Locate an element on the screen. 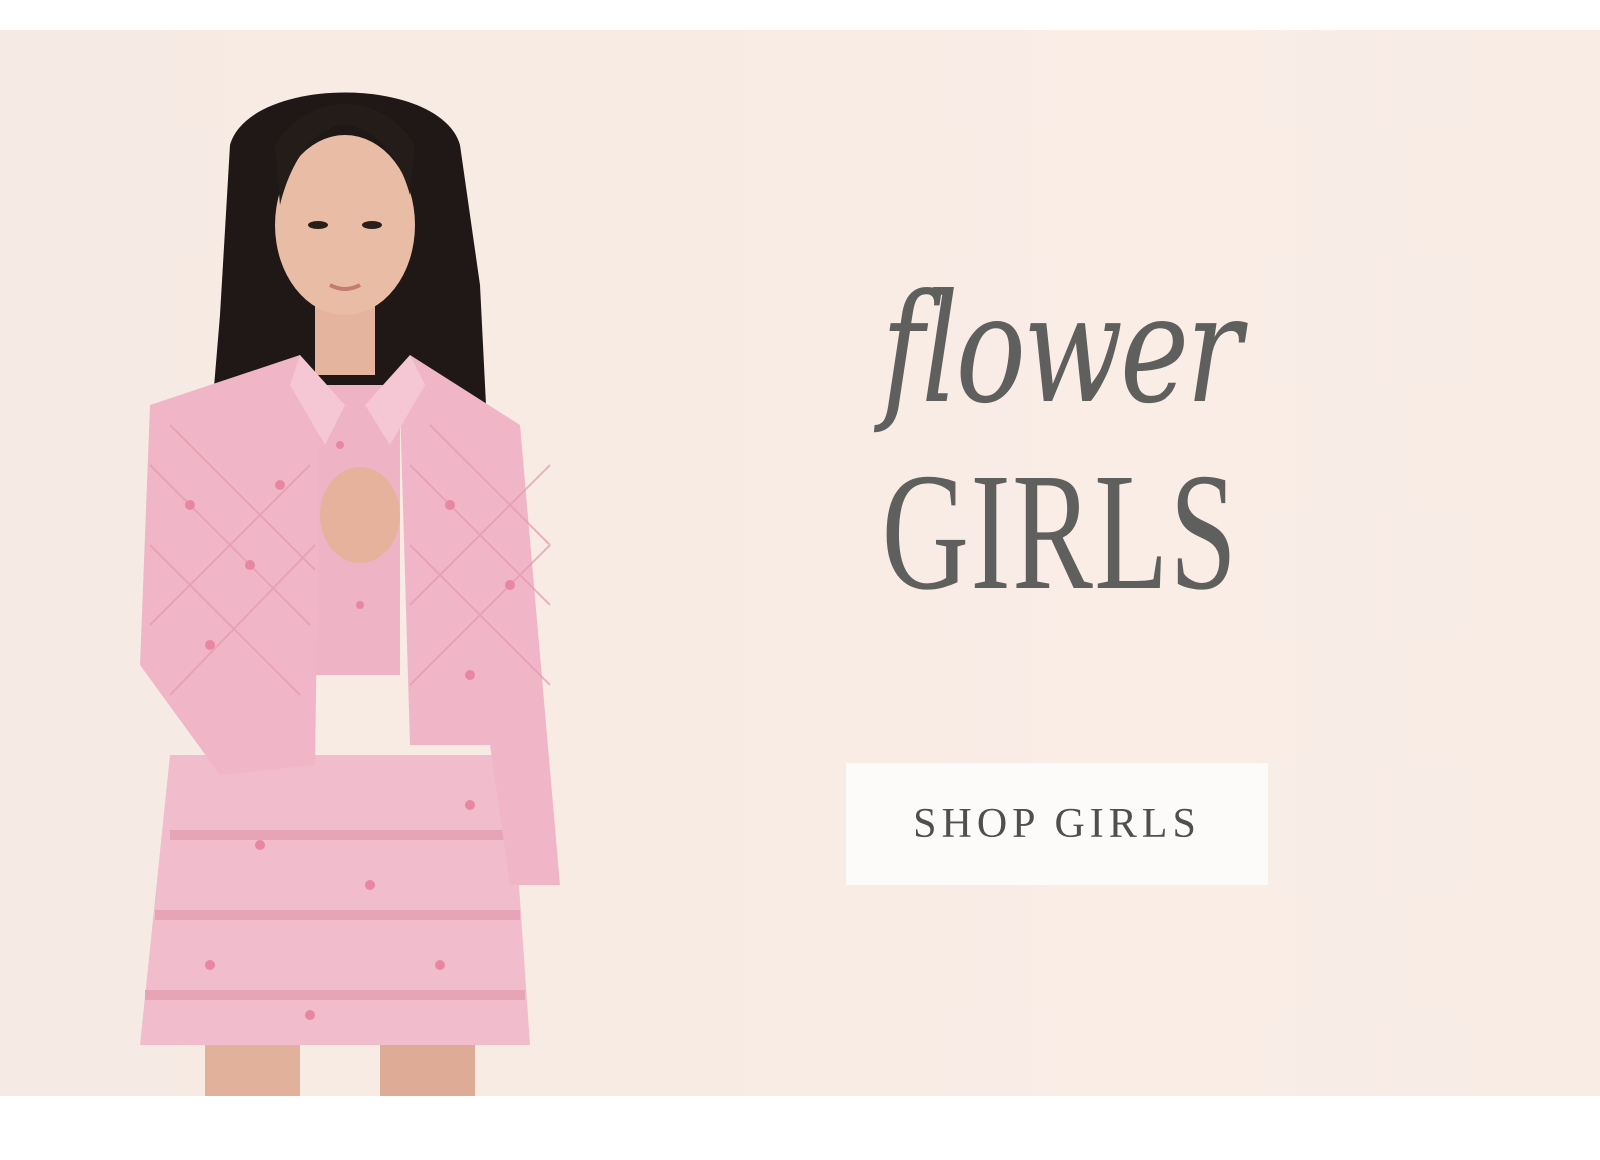 This screenshot has width=1600, height=1160. model-skirt is located at coordinates (335, 900).